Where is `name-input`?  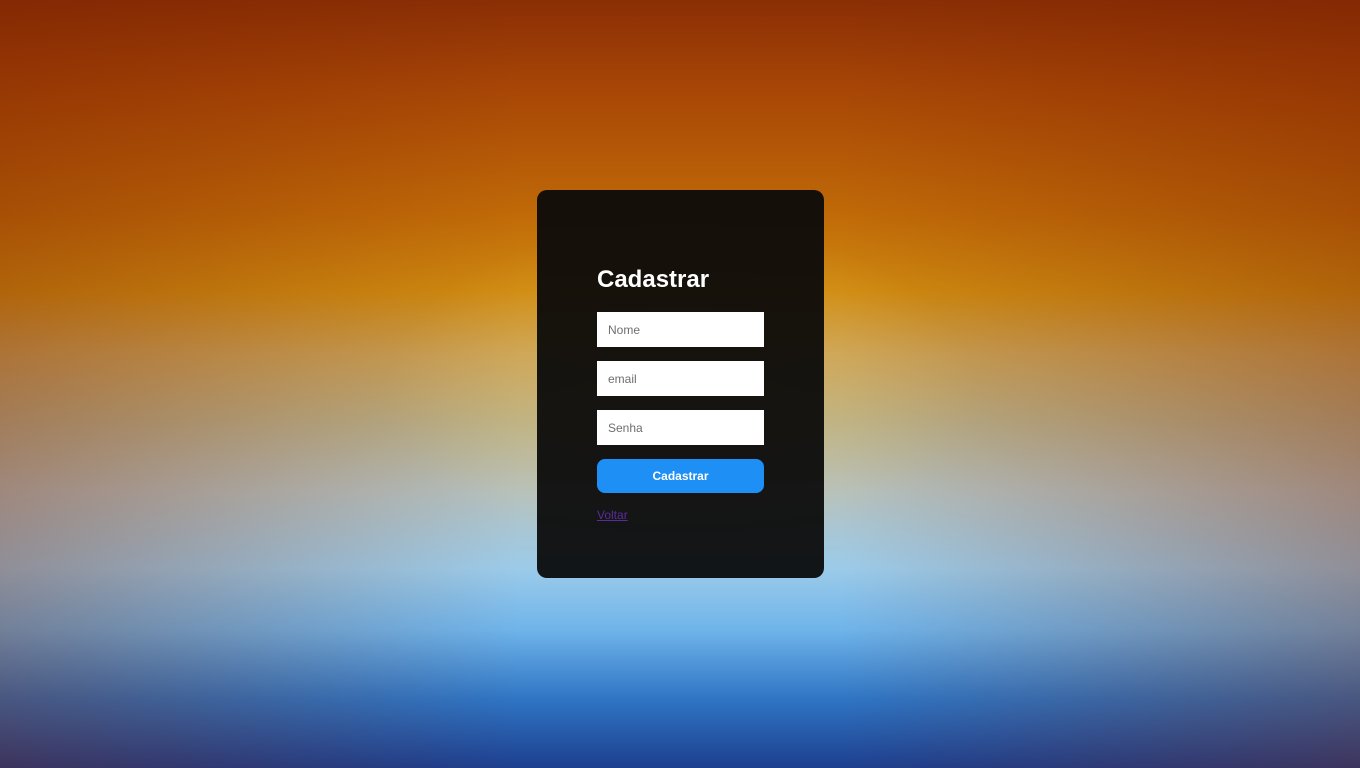
name-input is located at coordinates (680, 329).